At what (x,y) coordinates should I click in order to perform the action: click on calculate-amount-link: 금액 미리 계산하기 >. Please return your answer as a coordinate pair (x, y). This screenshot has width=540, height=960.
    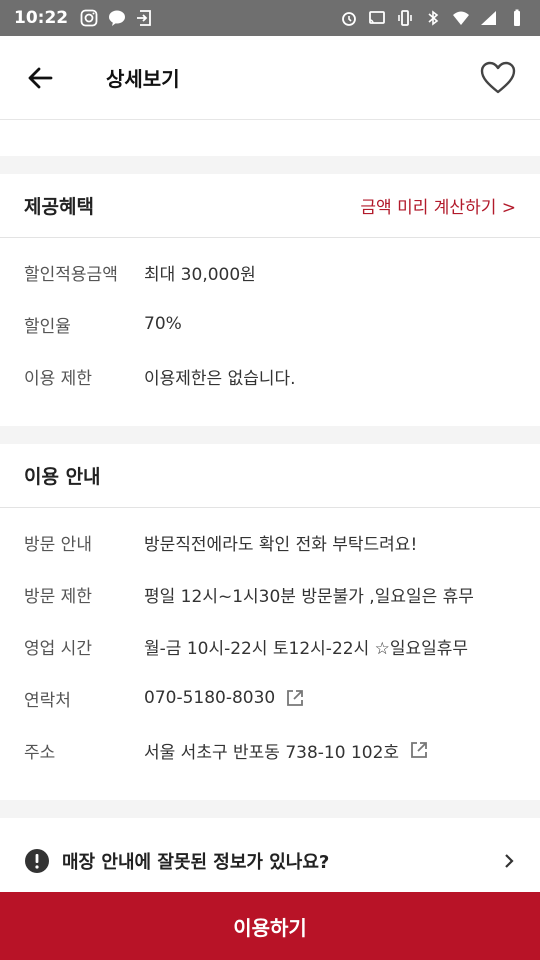
    Looking at the image, I should click on (438, 205).